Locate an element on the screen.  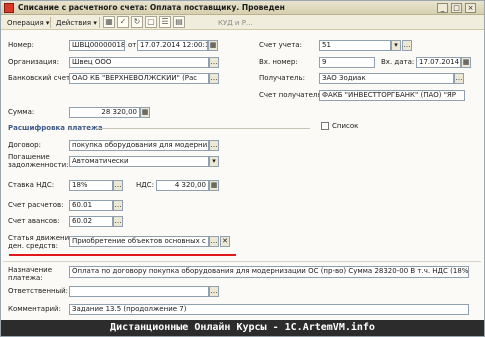
dropdown-icon: ▾ is located at coordinates (396, 45).